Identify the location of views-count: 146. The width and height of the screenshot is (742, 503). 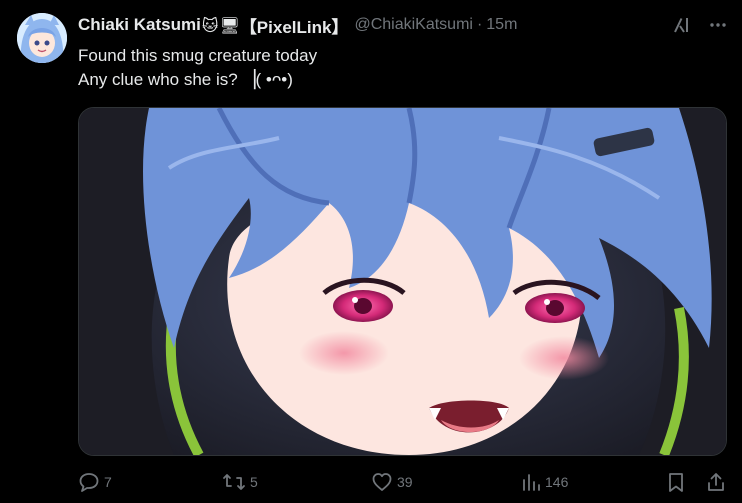
(557, 482).